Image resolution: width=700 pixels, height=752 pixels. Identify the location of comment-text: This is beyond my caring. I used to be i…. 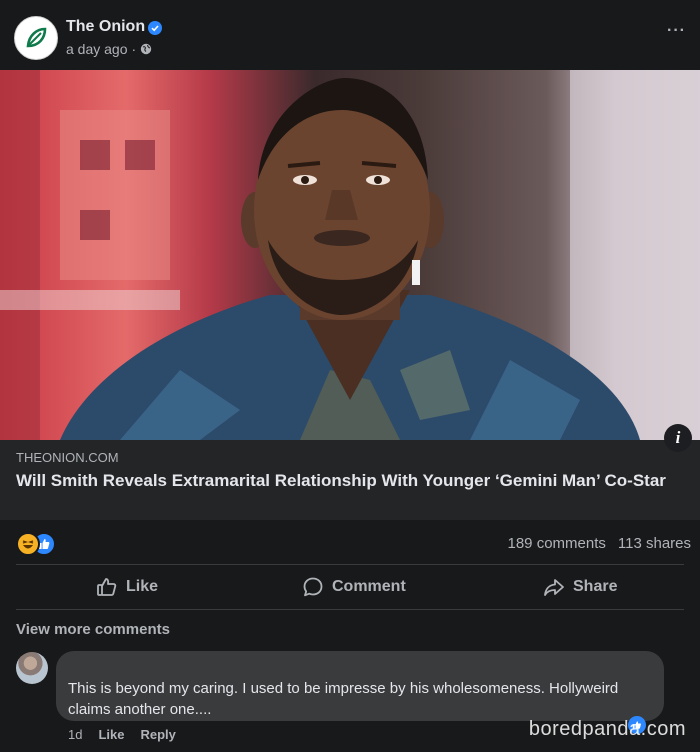
(343, 699).